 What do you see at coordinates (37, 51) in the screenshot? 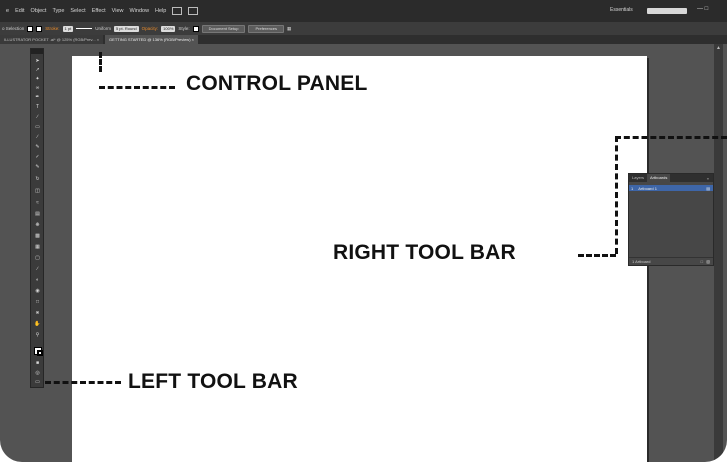
I see `toolbar-grip` at bounding box center [37, 51].